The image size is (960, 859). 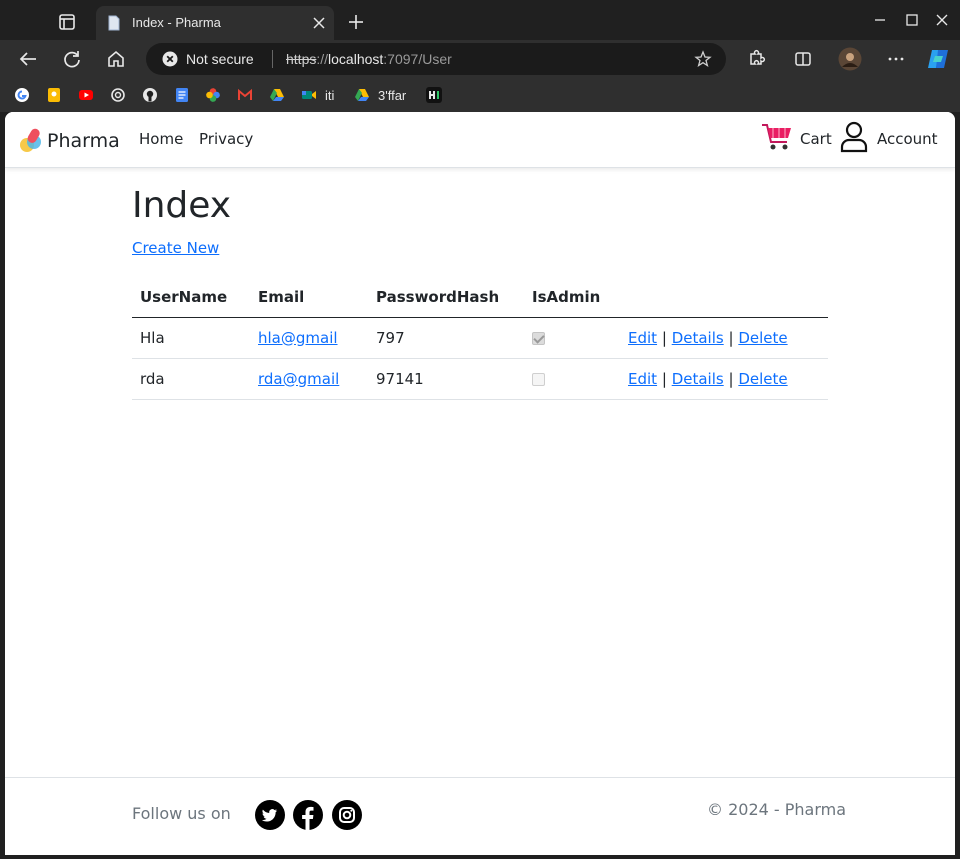 What do you see at coordinates (777, 137) in the screenshot?
I see `cart-icon` at bounding box center [777, 137].